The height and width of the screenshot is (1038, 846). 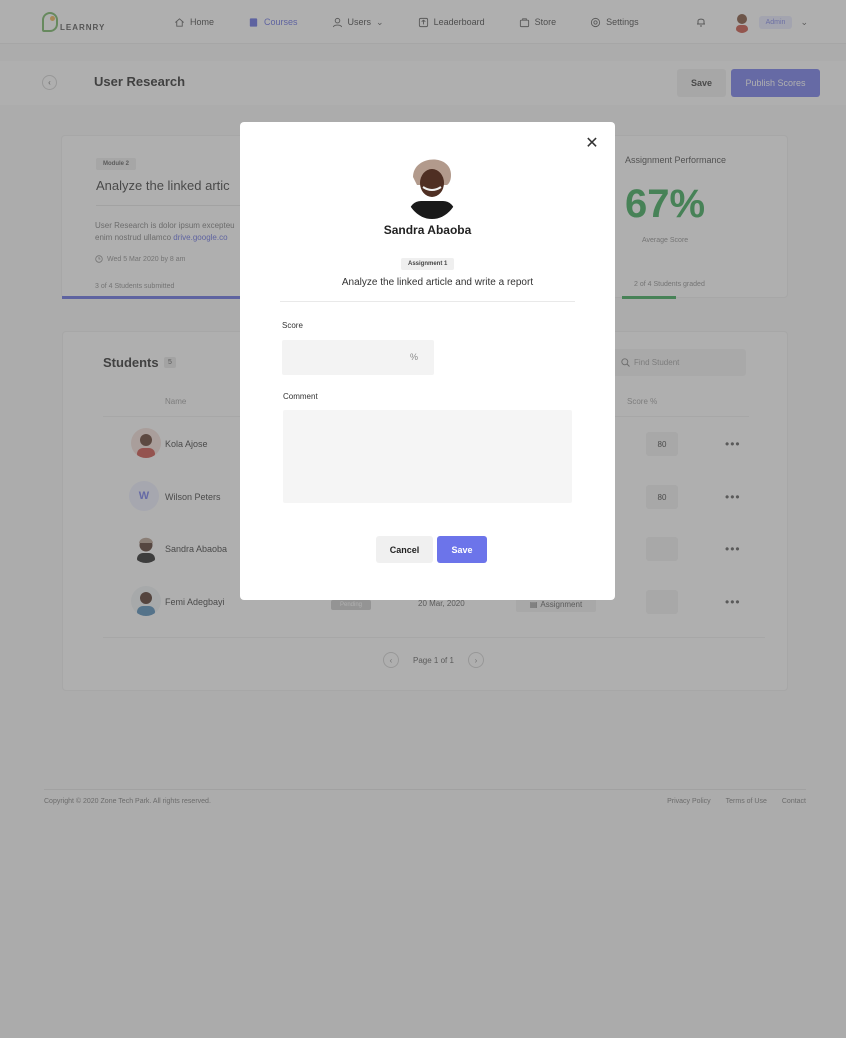 I want to click on avatar, so click(x=432, y=187).